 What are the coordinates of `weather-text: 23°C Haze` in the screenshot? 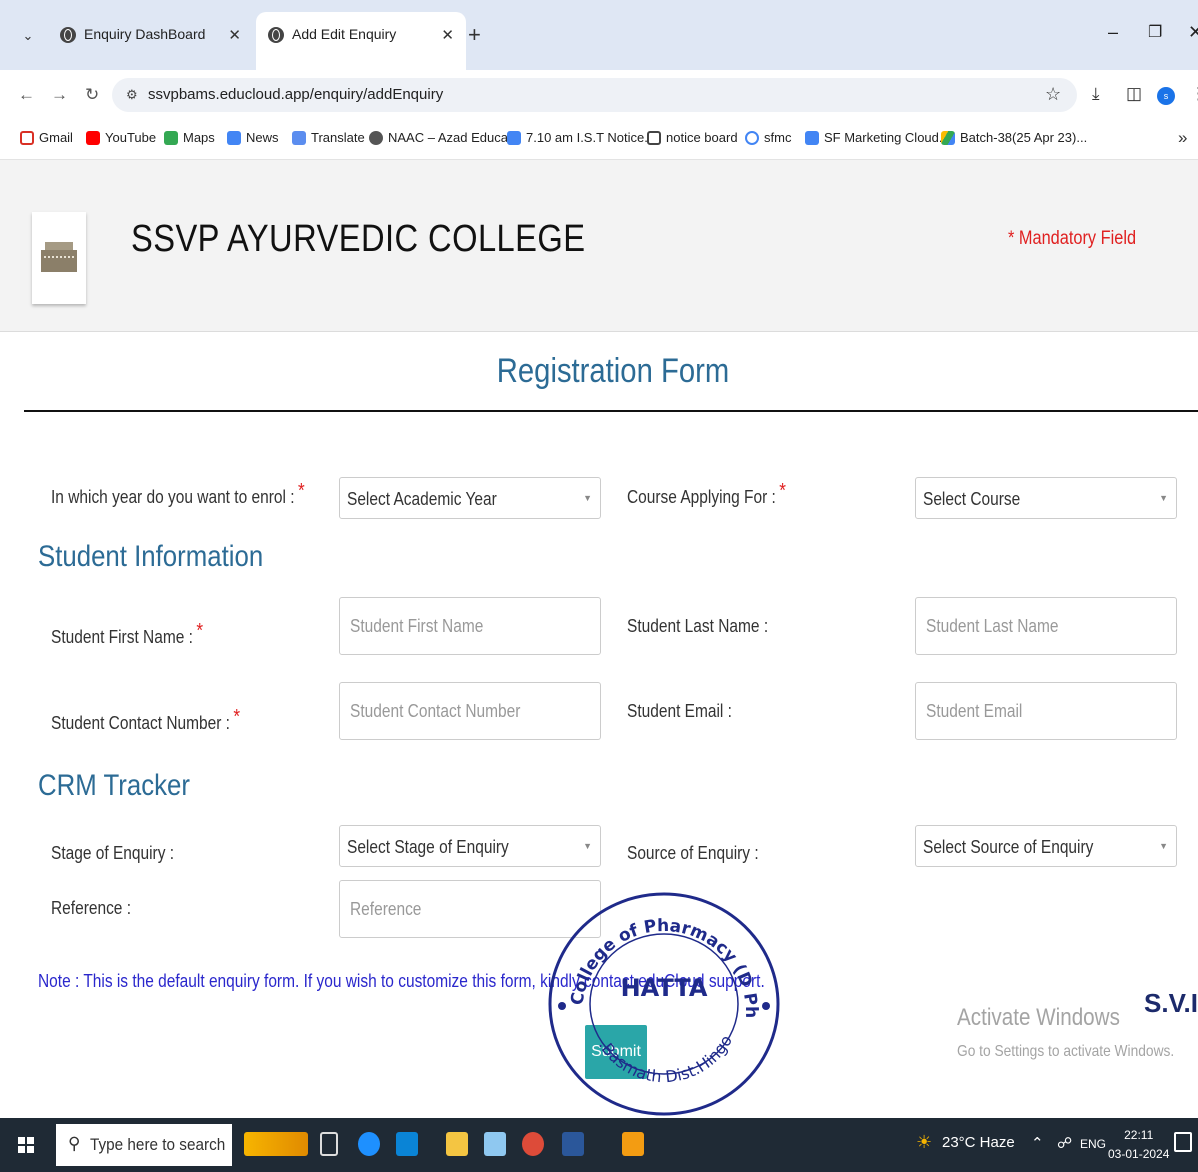 It's located at (978, 1142).